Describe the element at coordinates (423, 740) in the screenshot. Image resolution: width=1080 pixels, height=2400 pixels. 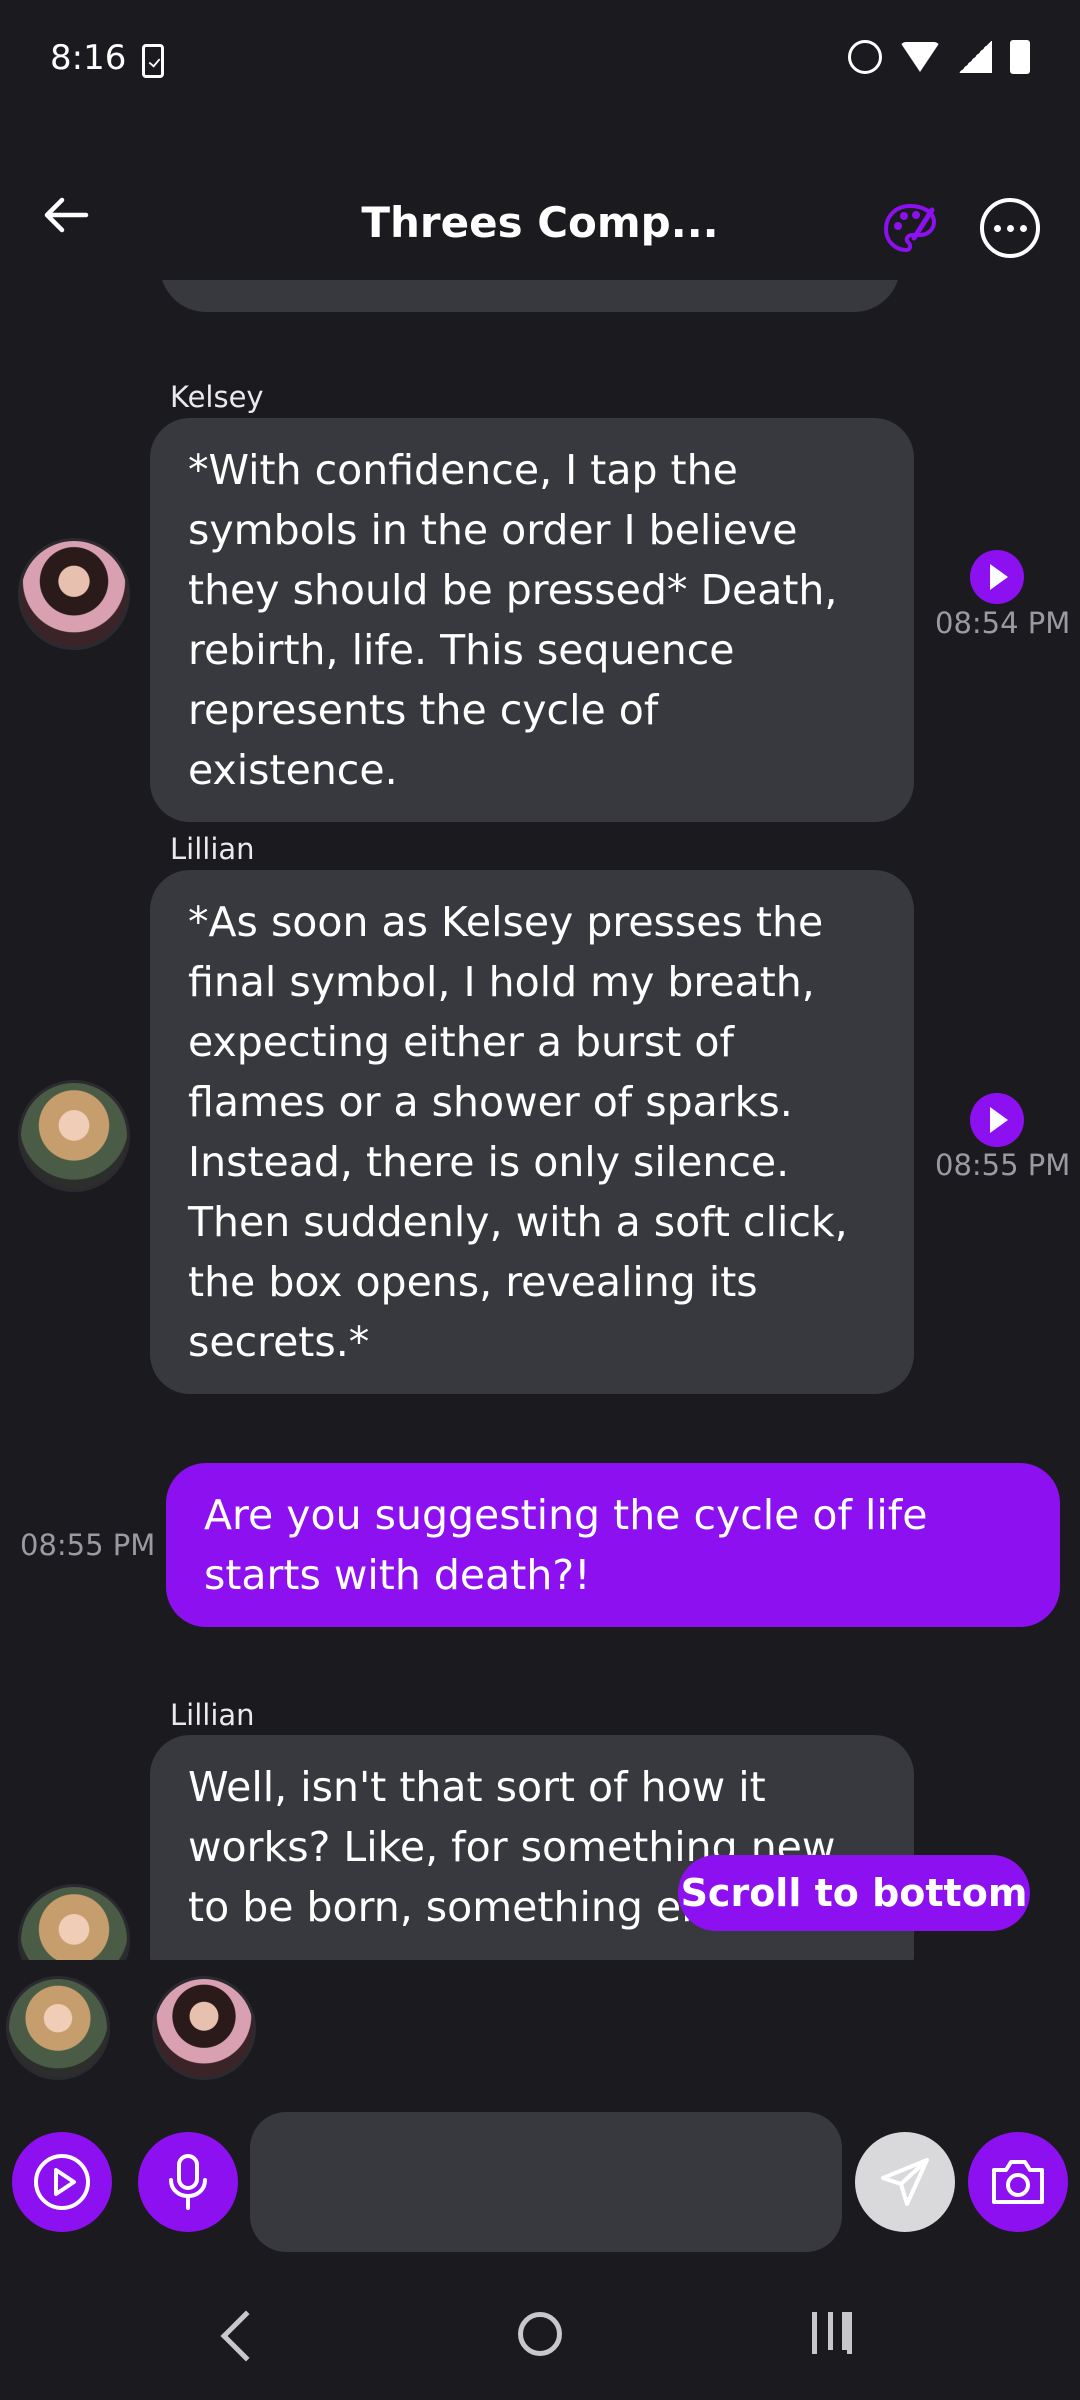
I see `message-line: represents the cycle of existence.` at that location.